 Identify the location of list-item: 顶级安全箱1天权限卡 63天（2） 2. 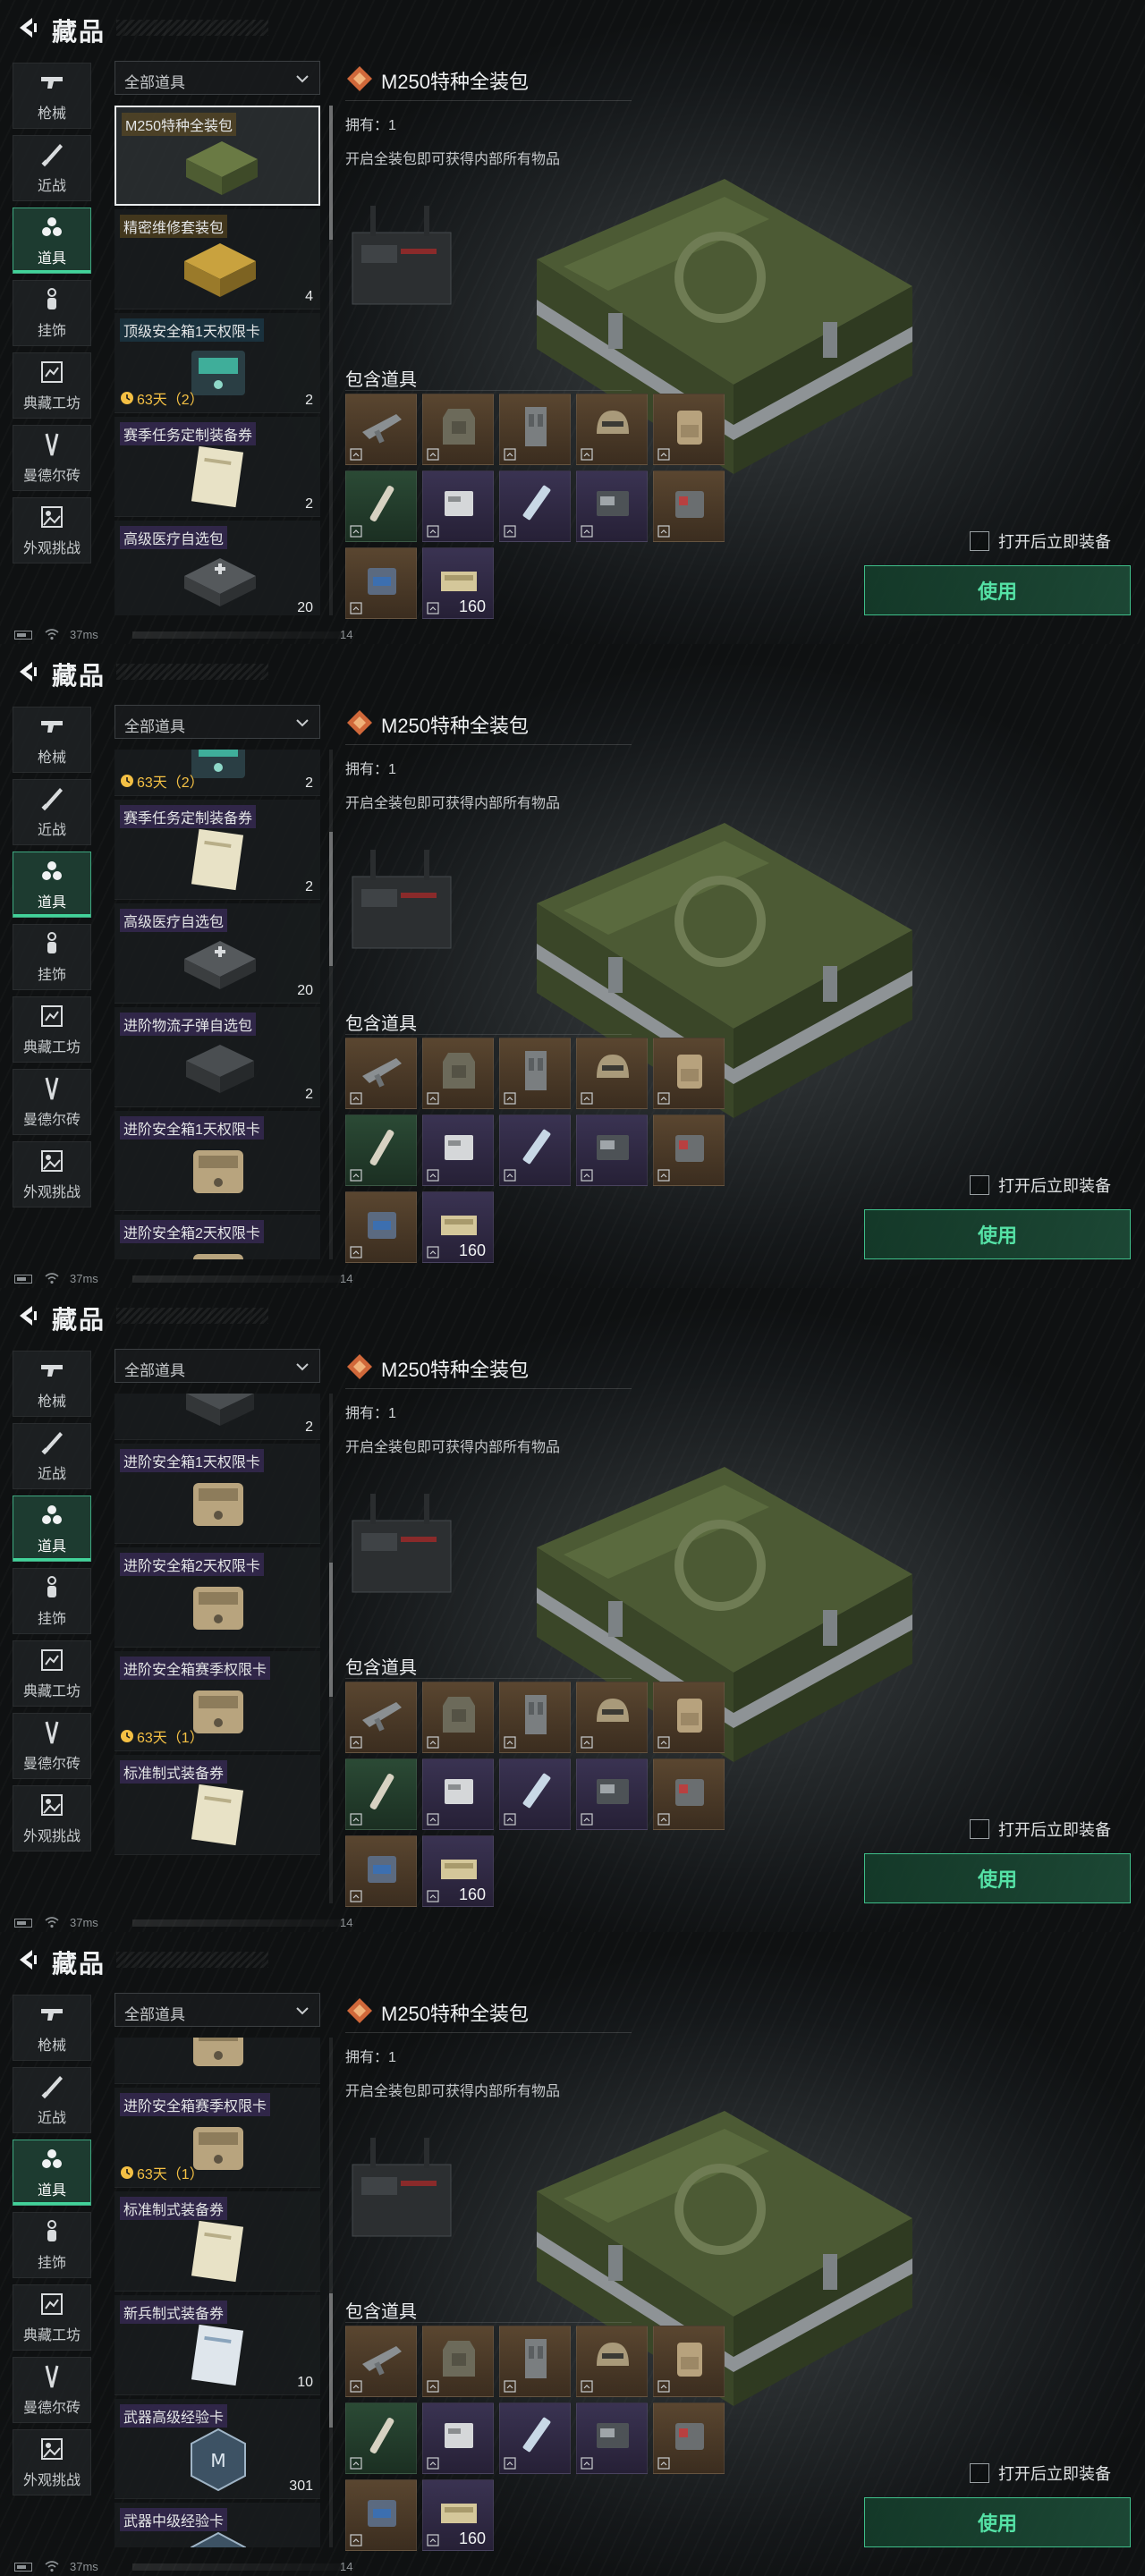
(217, 363).